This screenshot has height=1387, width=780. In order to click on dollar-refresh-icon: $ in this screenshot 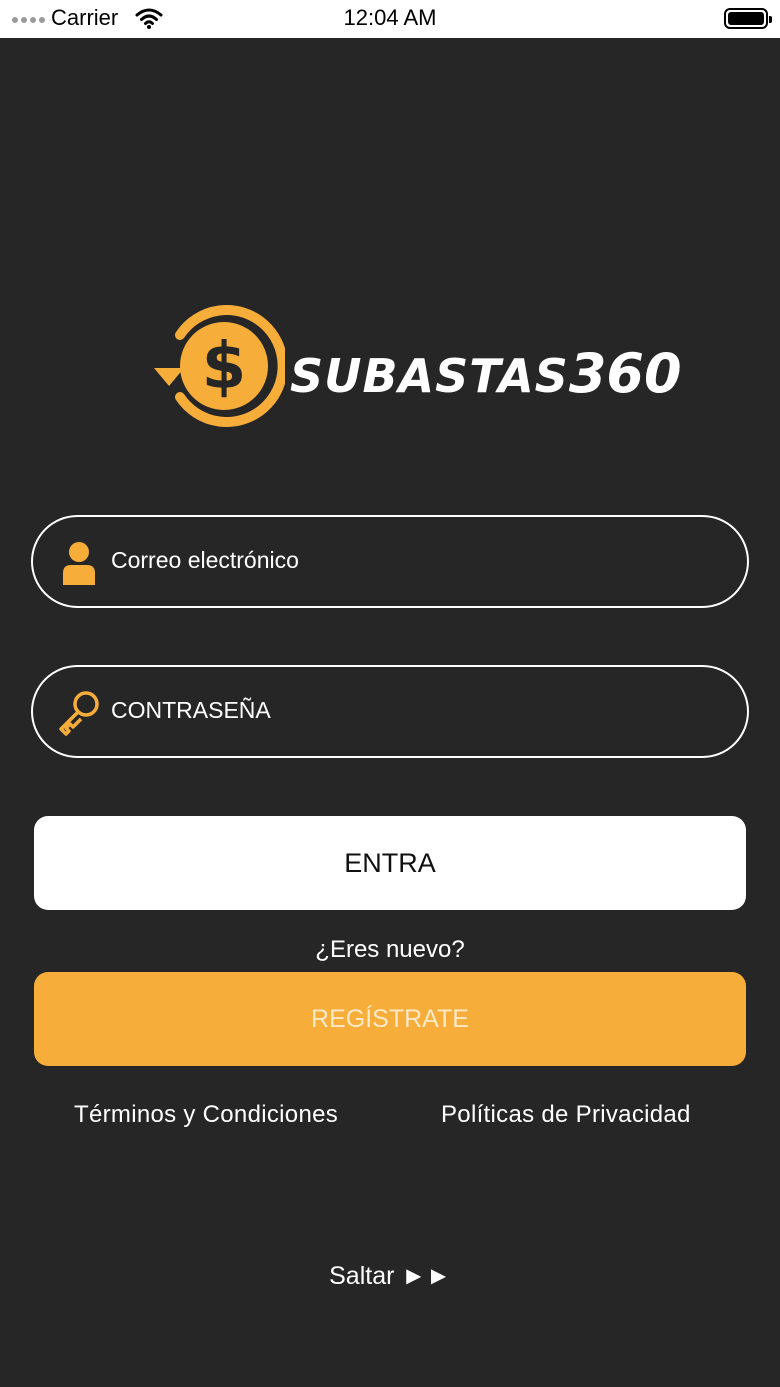, I will do `click(219, 366)`.